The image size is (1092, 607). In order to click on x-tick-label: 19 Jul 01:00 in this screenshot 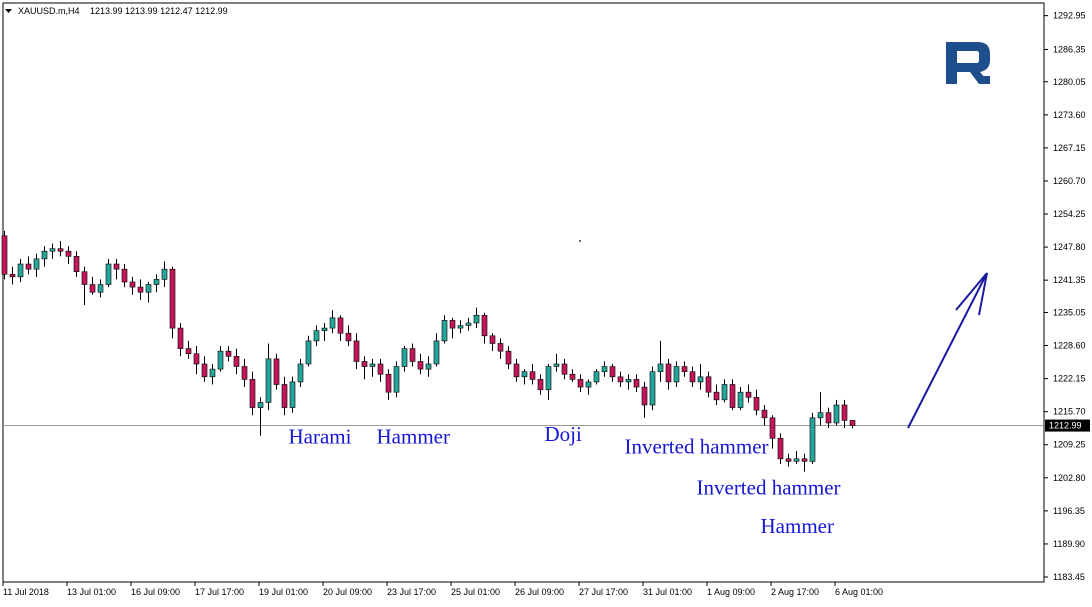, I will do `click(283, 592)`.